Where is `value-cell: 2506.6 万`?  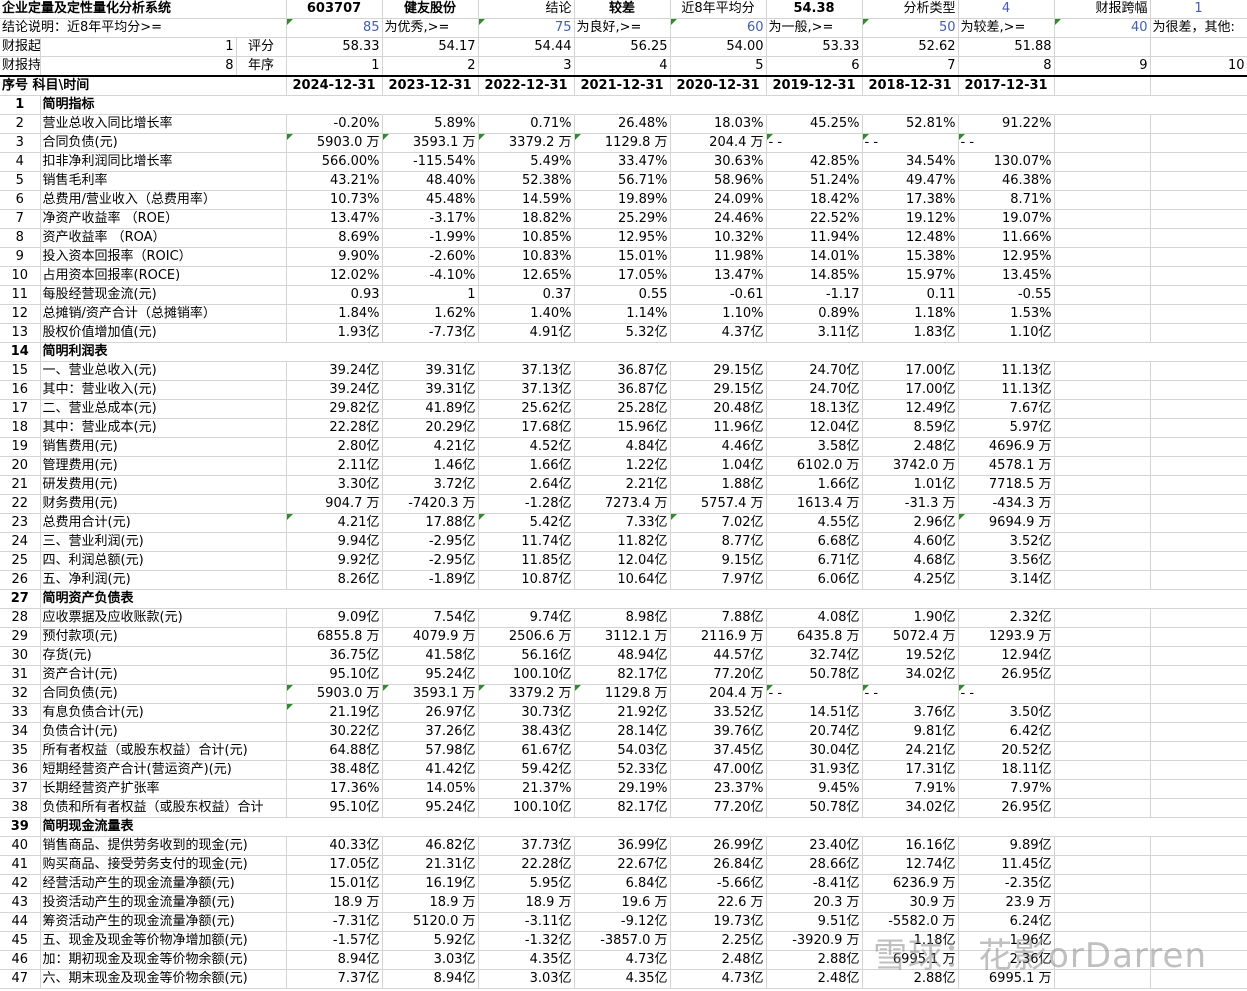
value-cell: 2506.6 万 is located at coordinates (526, 637).